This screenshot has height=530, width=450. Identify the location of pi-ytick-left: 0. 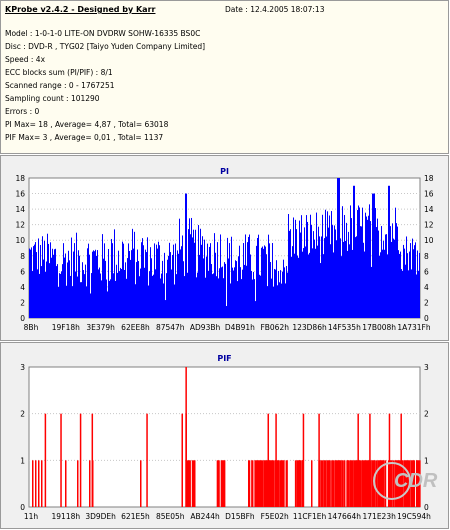
(22, 318).